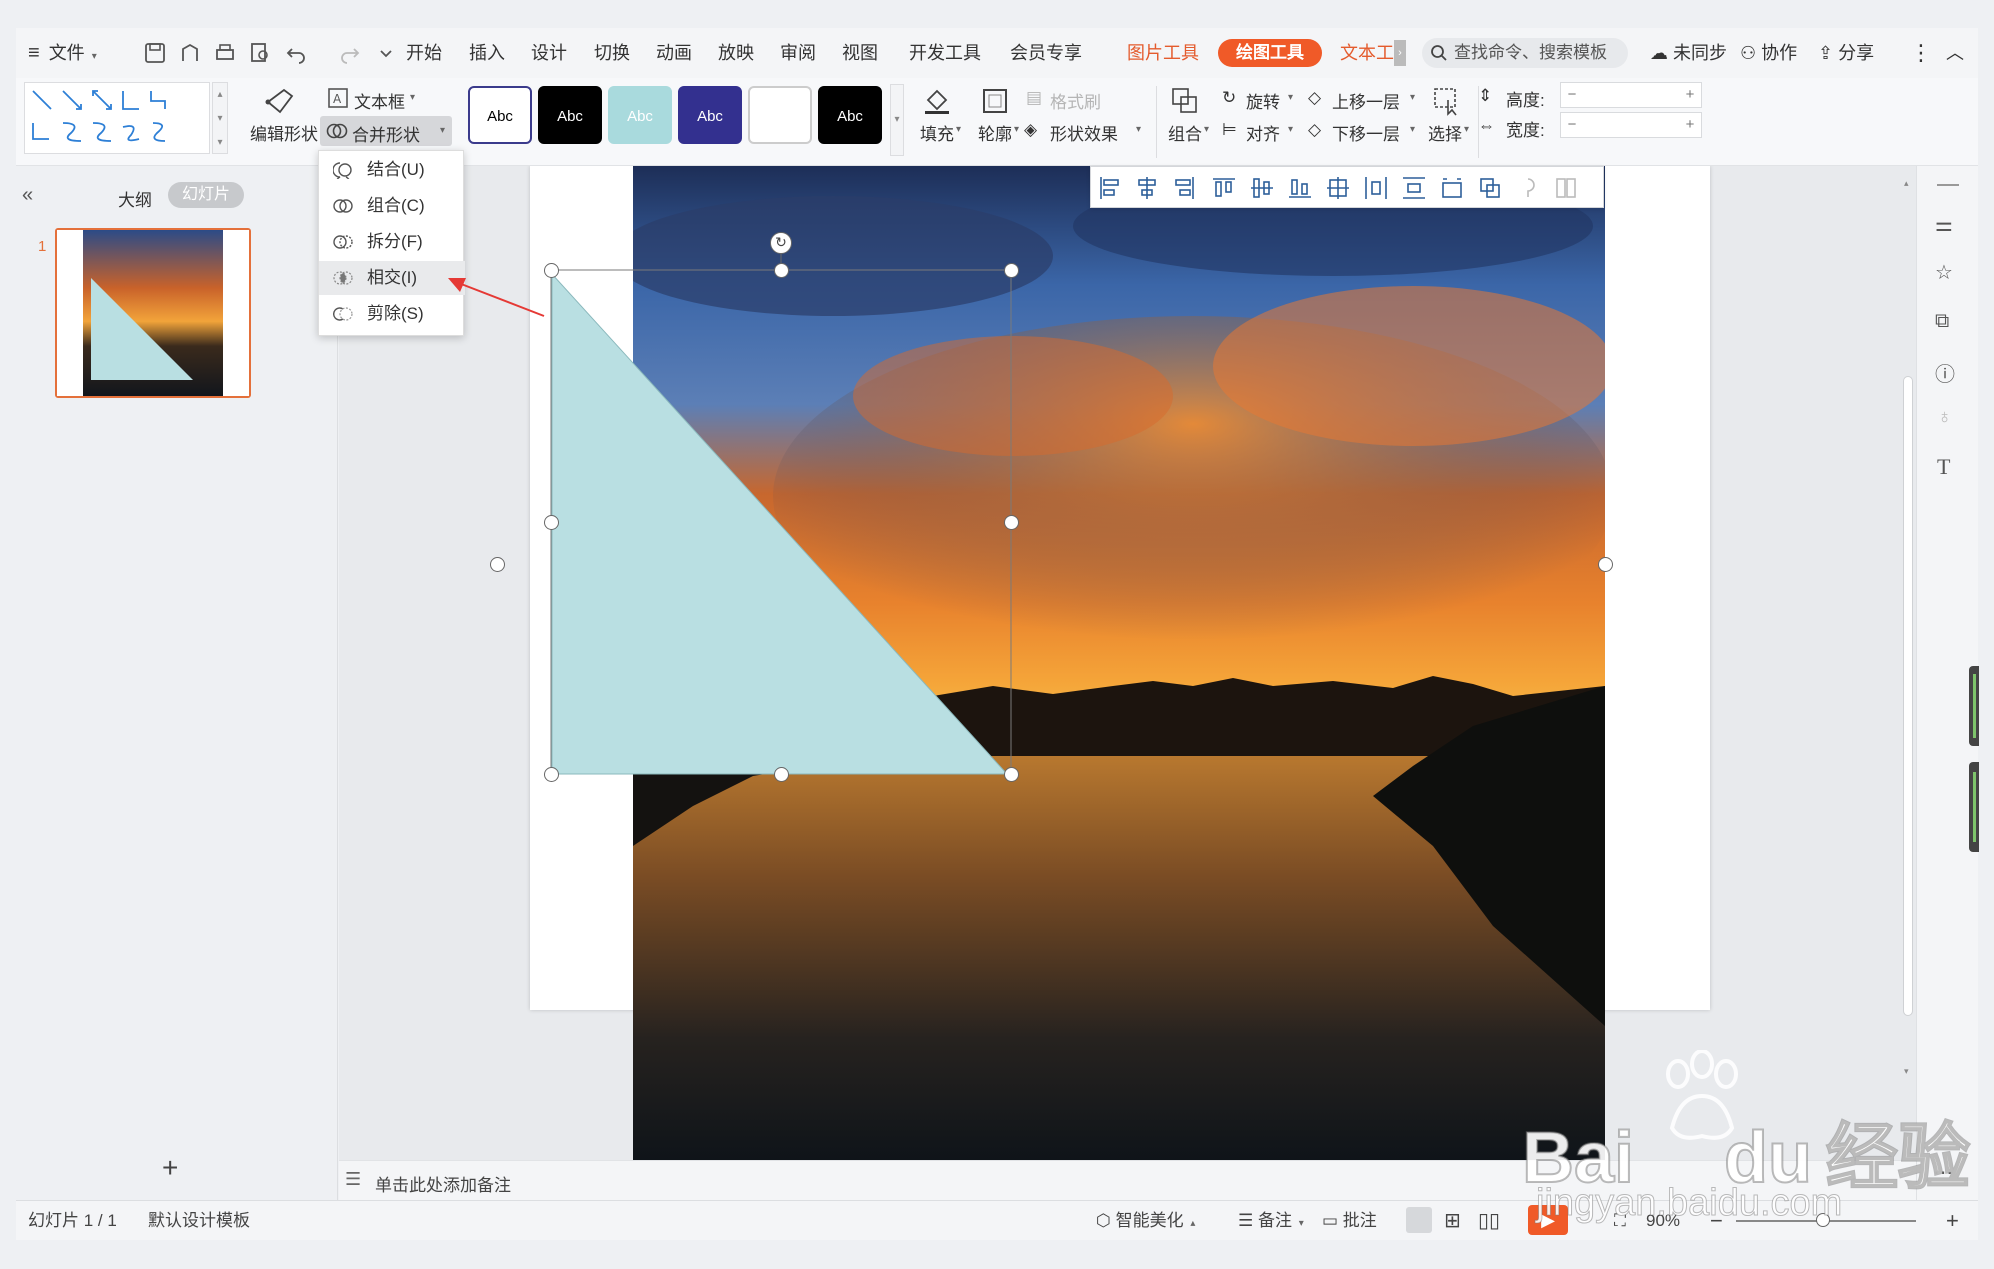 This screenshot has width=1994, height=1269. Describe the element at coordinates (1349, 1221) in the screenshot. I see `comments-button: ▭ 批注` at that location.